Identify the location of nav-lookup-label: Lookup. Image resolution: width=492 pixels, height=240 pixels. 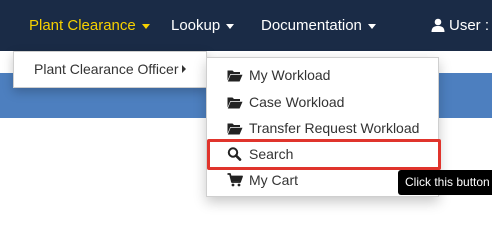
(196, 25).